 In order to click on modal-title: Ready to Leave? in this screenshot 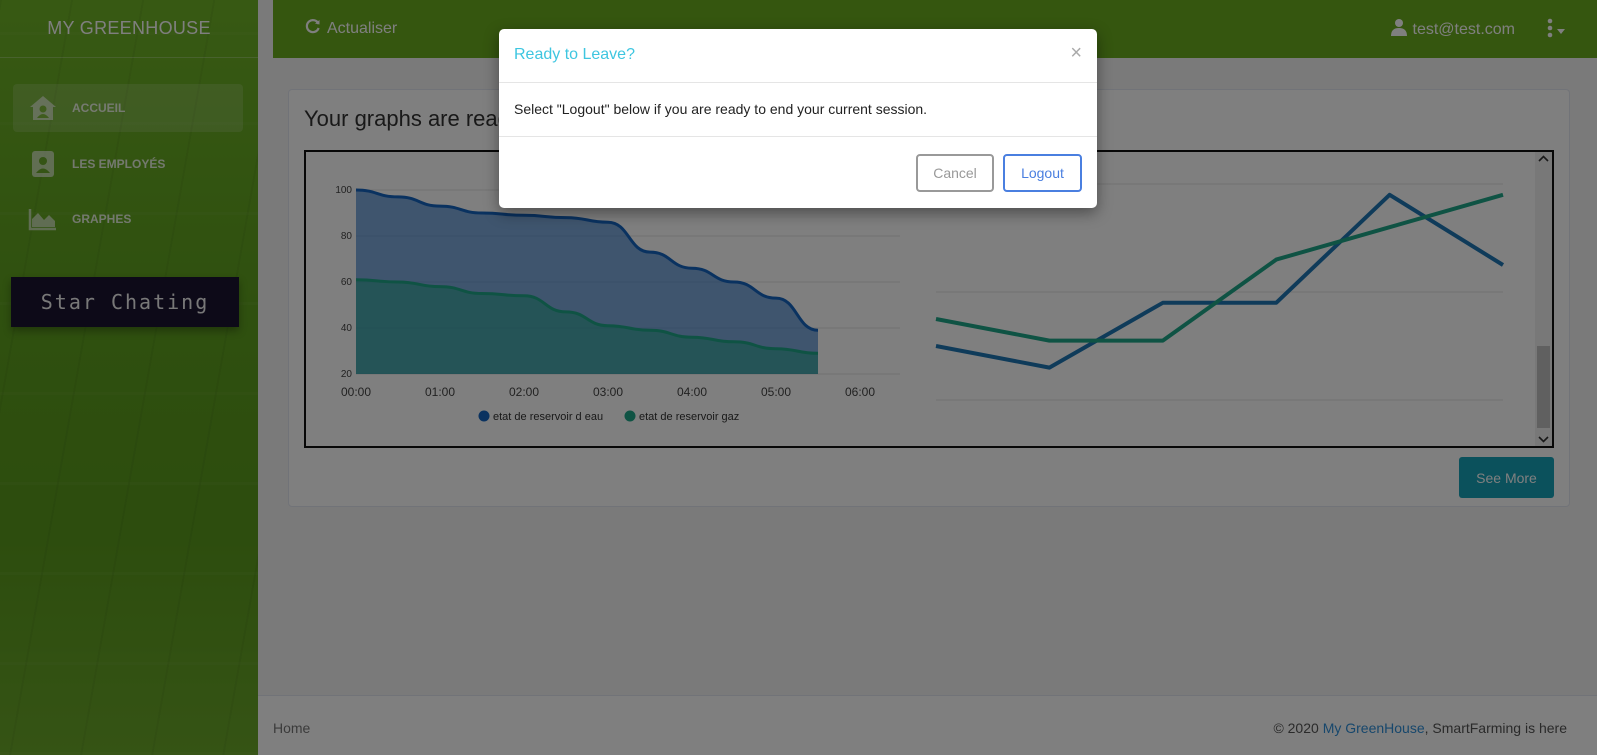, I will do `click(574, 54)`.